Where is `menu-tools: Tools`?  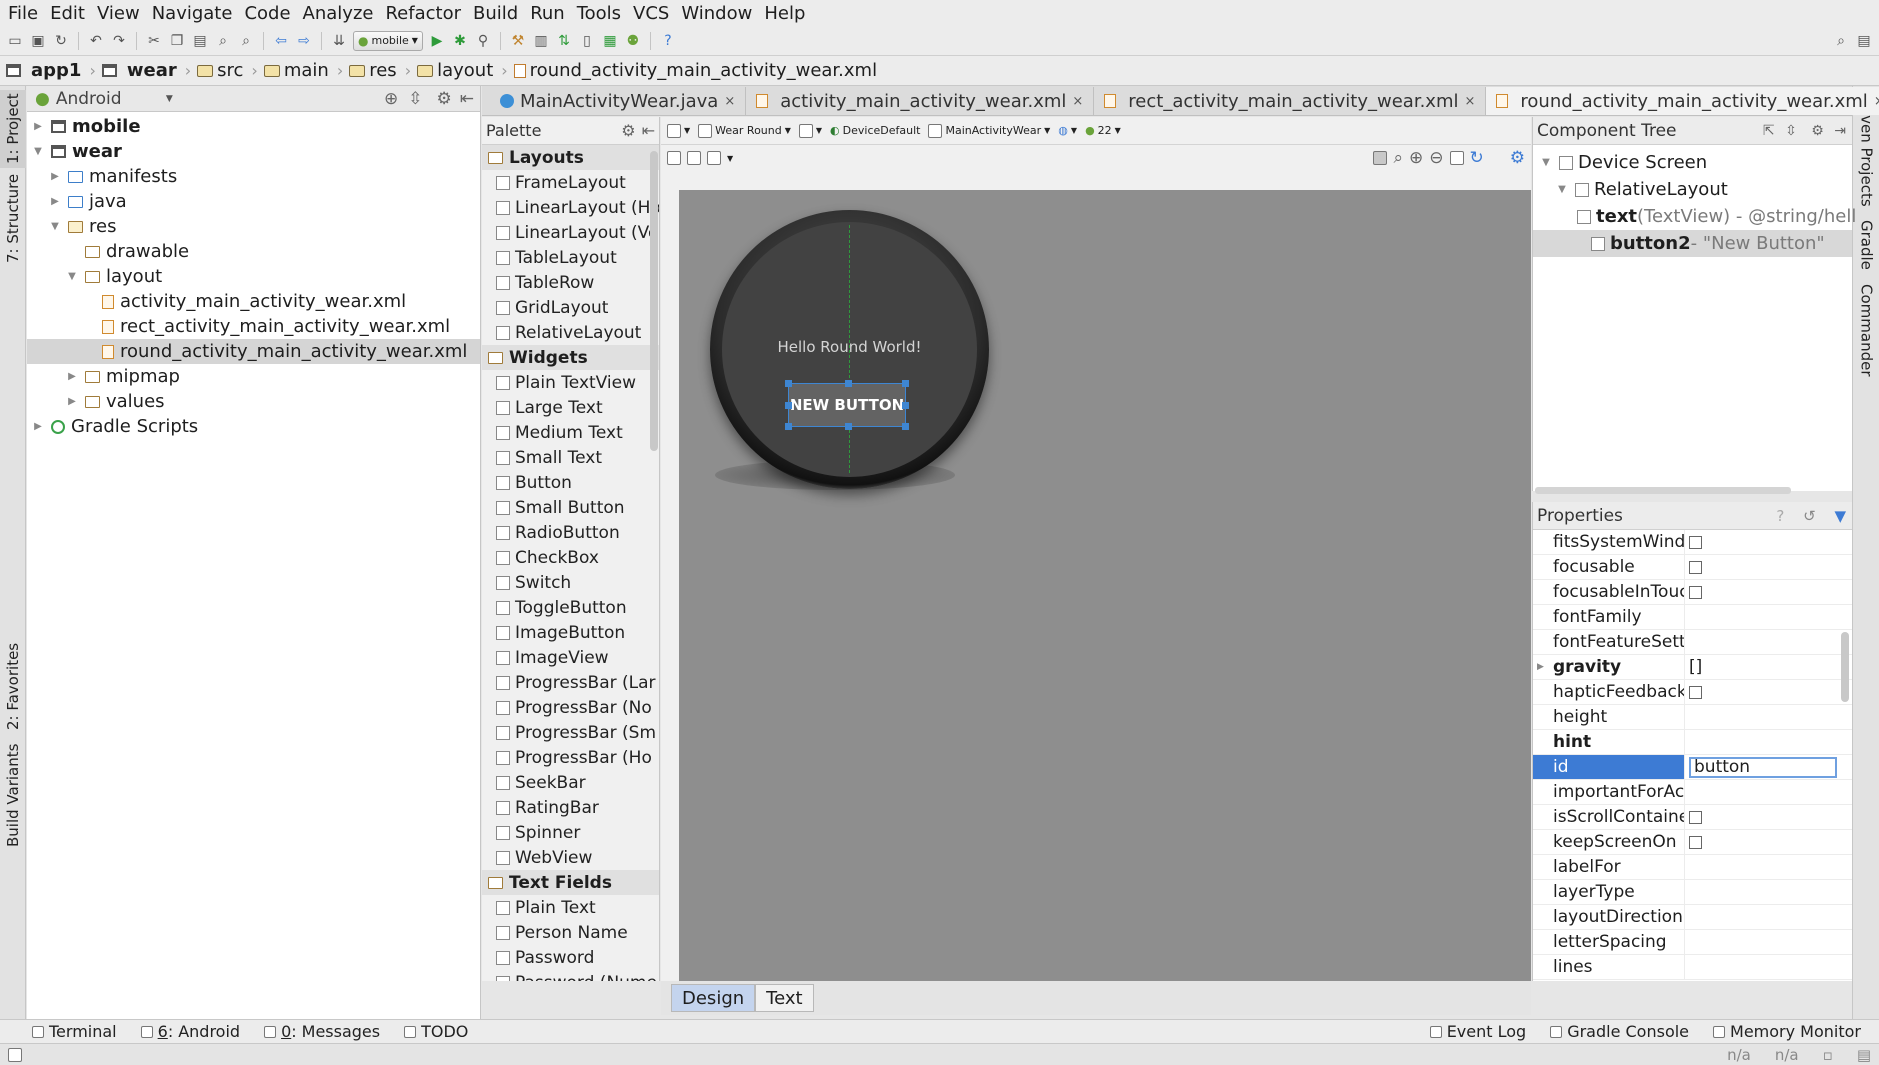
menu-tools: Tools is located at coordinates (601, 13).